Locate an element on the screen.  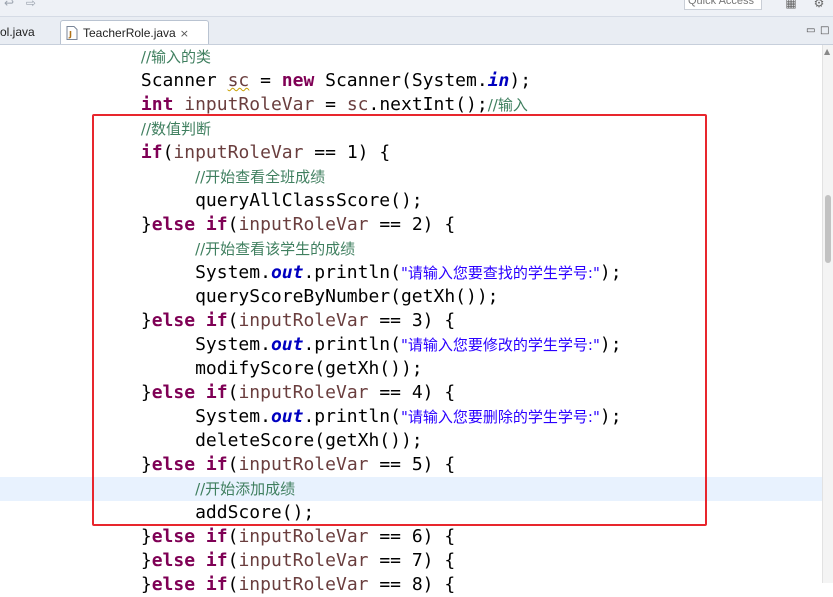
code-line: deleteScore(getXh()); is located at coordinates (211, 440).